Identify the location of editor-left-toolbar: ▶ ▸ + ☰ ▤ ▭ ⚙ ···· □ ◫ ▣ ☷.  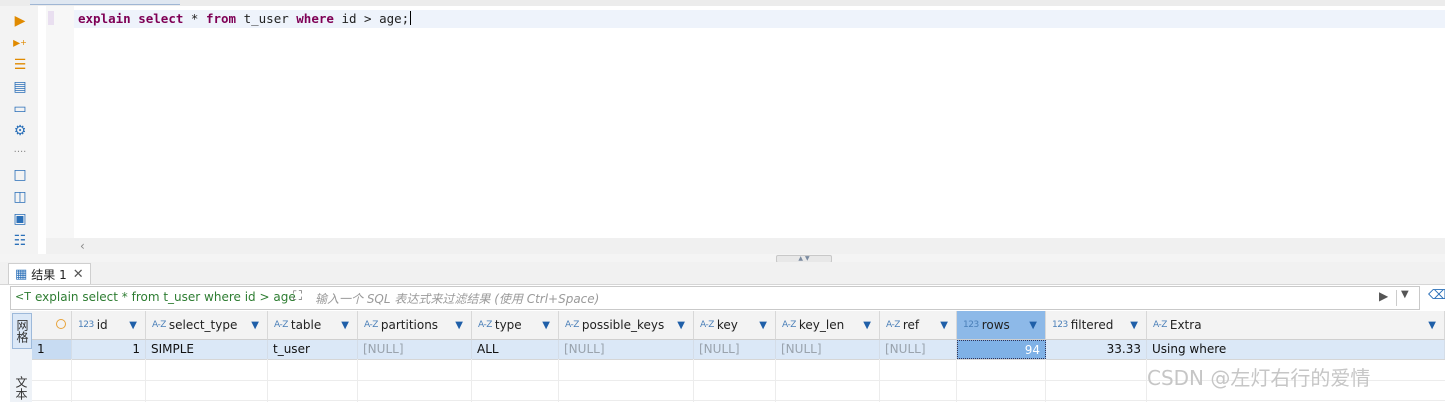
(19, 132).